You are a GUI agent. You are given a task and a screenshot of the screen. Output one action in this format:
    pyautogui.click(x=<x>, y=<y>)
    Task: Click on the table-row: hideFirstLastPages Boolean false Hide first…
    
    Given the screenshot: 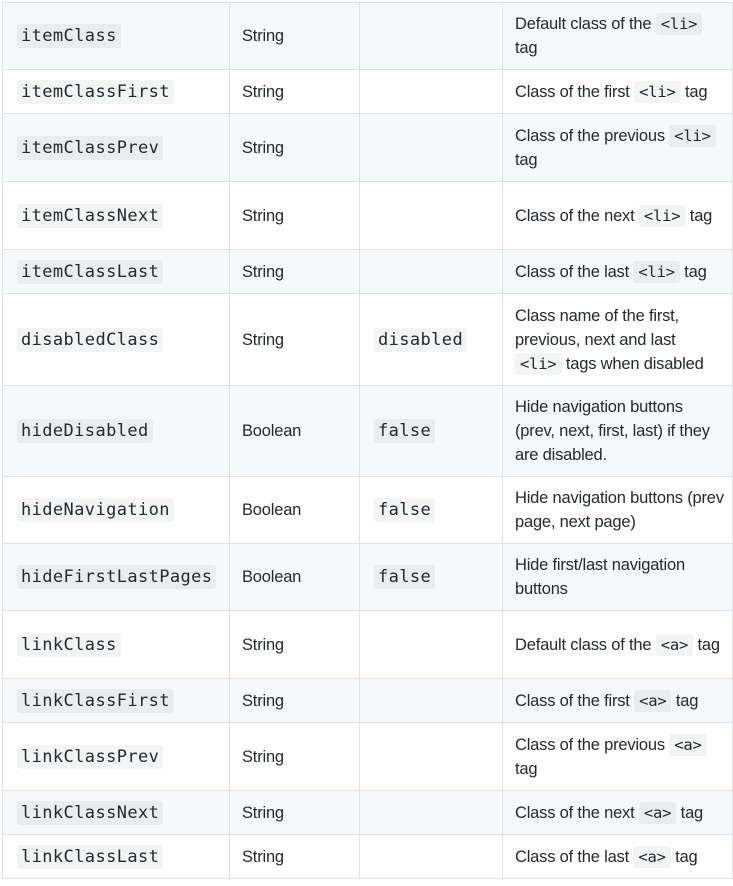 What is the action you would take?
    pyautogui.click(x=367, y=577)
    